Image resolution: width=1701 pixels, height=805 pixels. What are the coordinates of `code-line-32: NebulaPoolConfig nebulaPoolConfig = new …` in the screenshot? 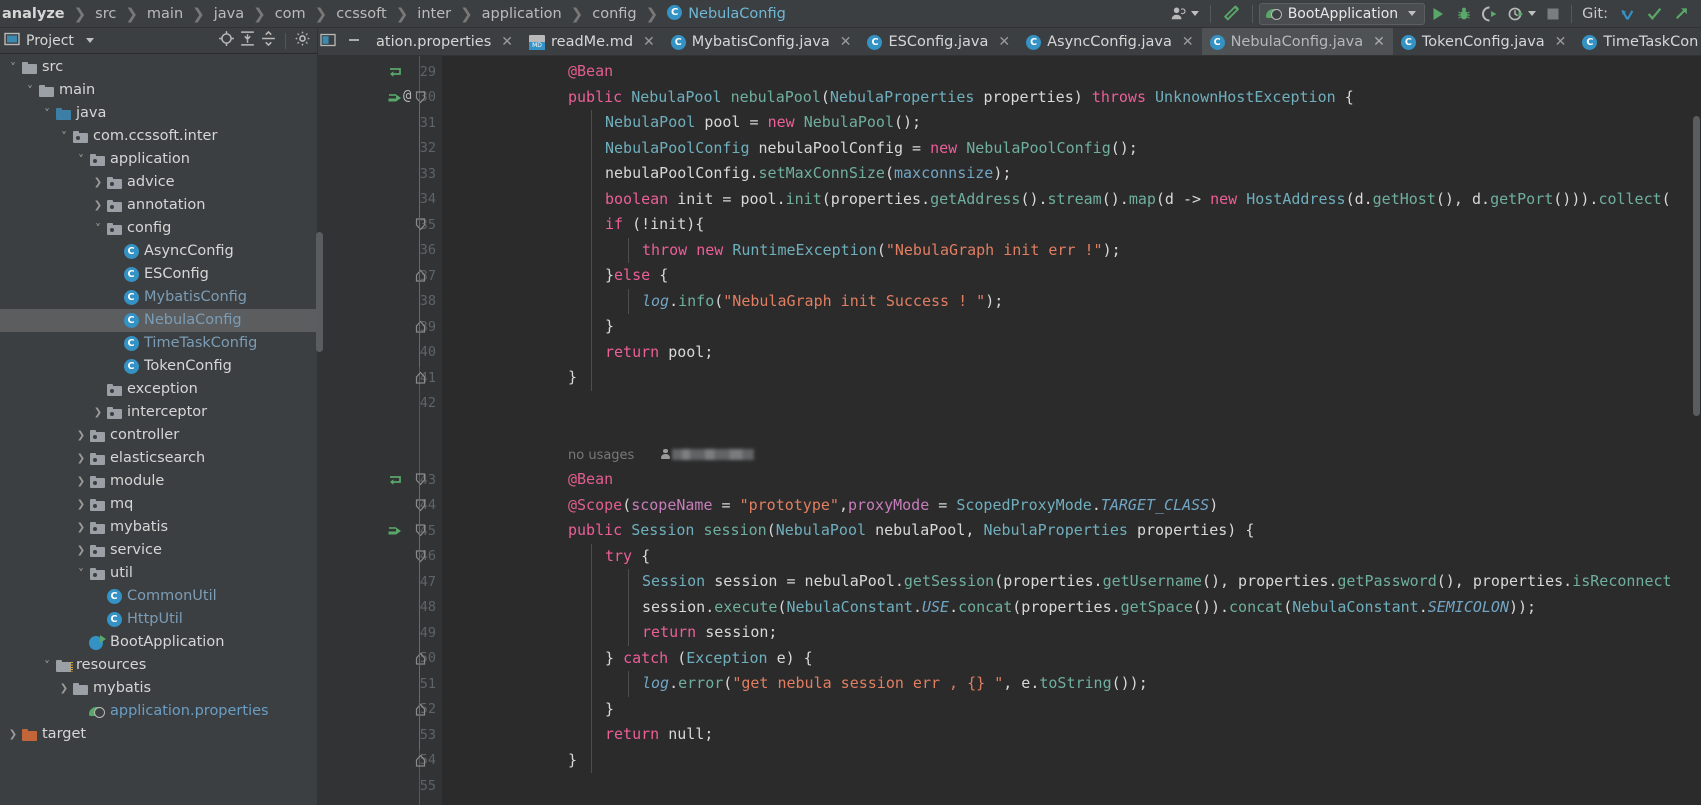 It's located at (1071, 149).